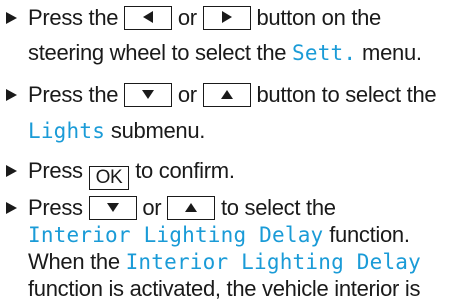  I want to click on left-arrow-button, so click(148, 18).